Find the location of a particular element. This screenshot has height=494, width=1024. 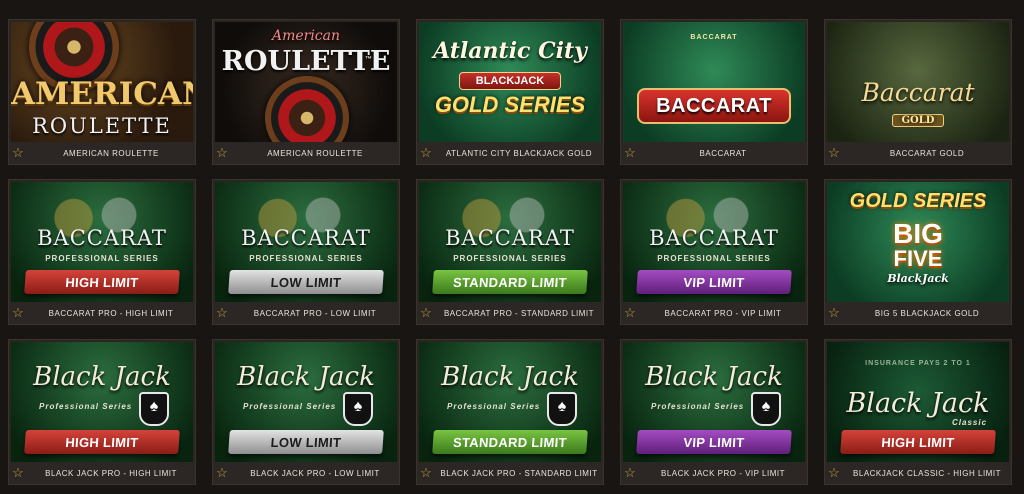

game-thumbnail: BACCARAT PROFESSIONAL SERIES LOW LIMIT is located at coordinates (306, 243).